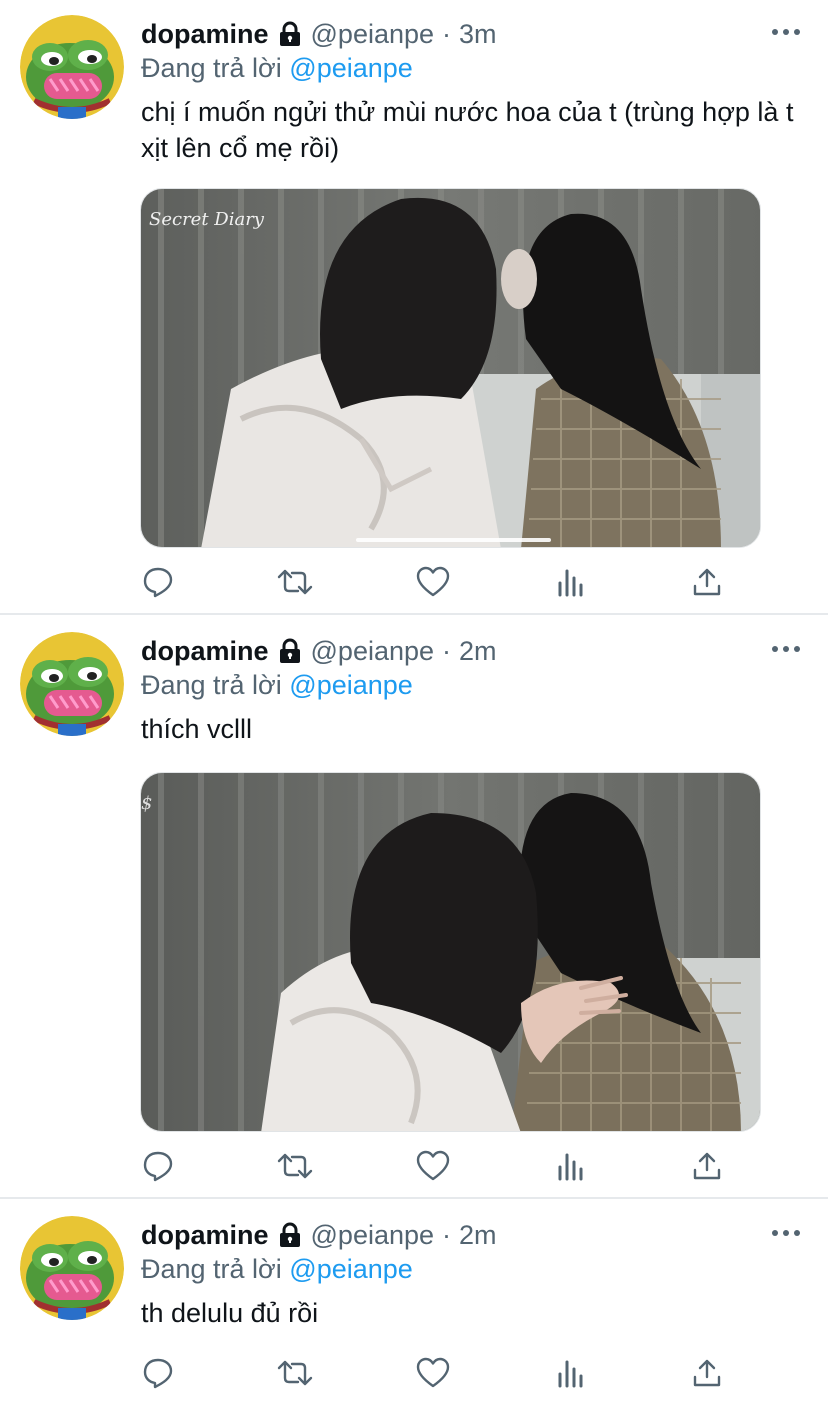 This screenshot has height=1406, width=828. I want to click on tweet-header: dopamine @peianpe · 3m, so click(319, 34).